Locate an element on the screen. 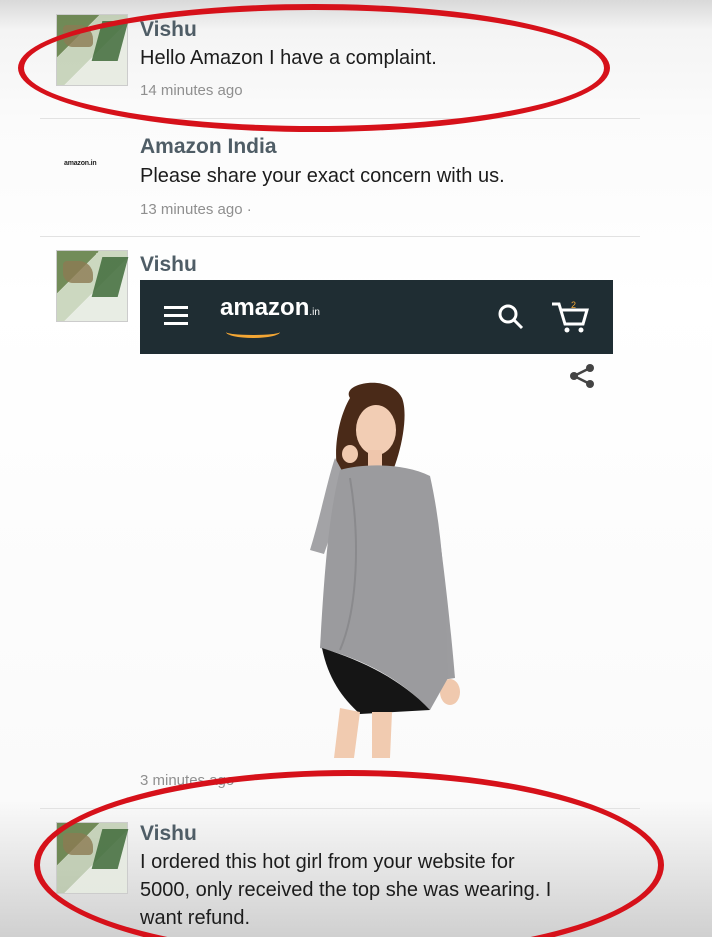 This screenshot has height=937, width=712. amazon-header-bar: amazon.in 2 is located at coordinates (376, 317).